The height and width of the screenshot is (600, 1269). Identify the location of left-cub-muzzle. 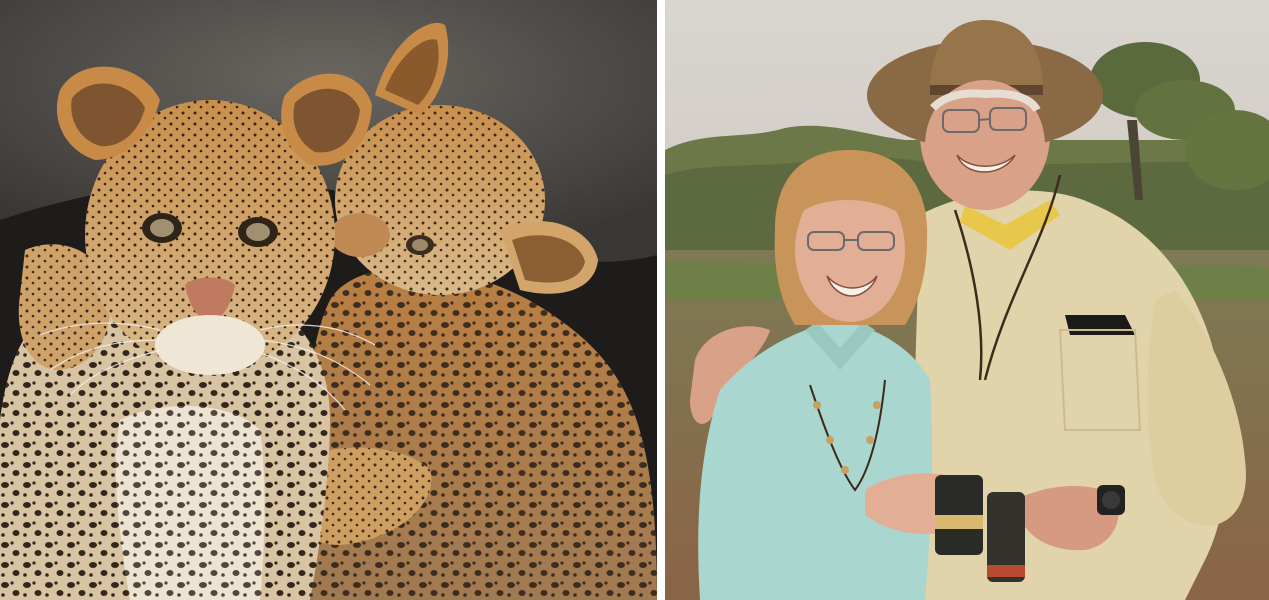
(210, 345).